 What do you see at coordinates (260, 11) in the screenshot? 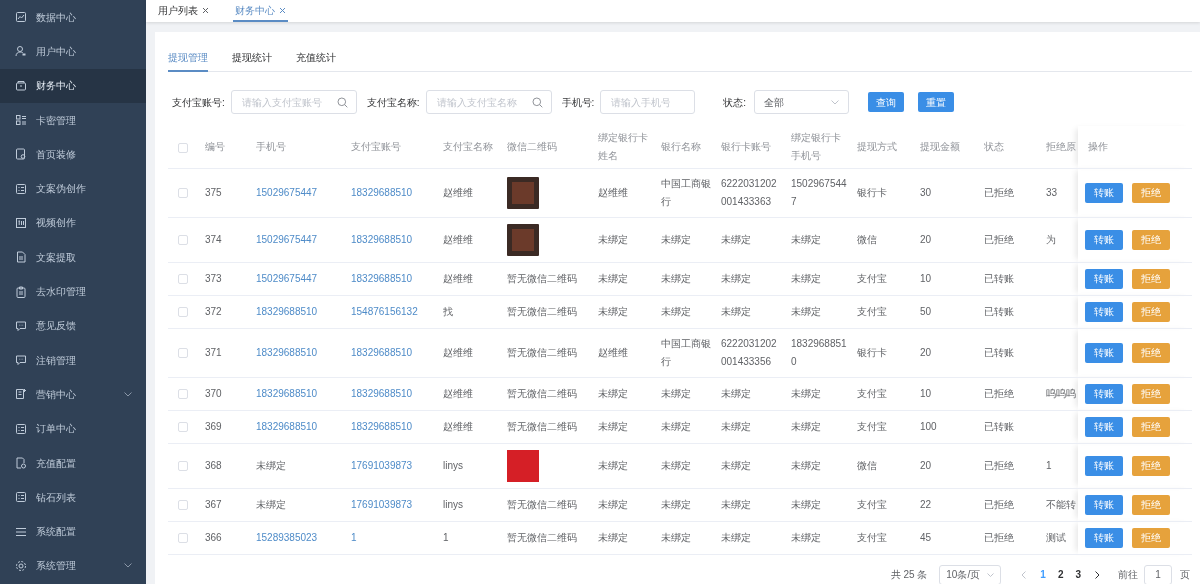
I see `page-tab: 财务中心` at bounding box center [260, 11].